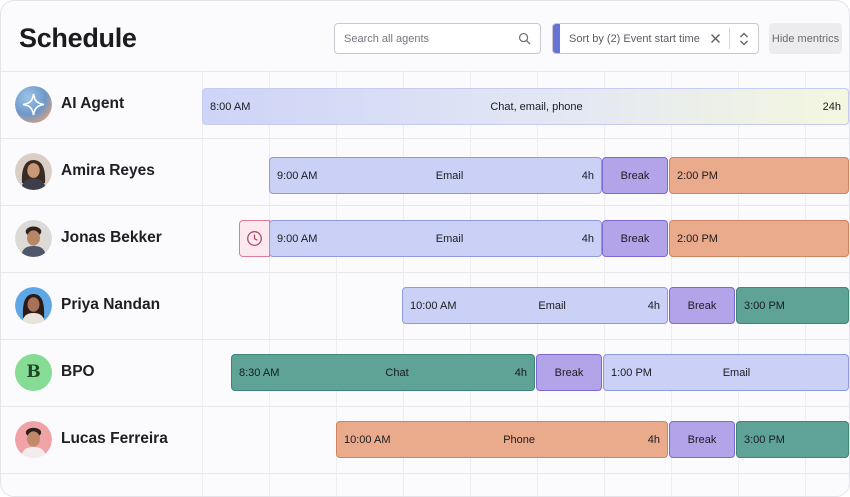 The width and height of the screenshot is (850, 497). Describe the element at coordinates (55, 372) in the screenshot. I see `agent-cell: B BPO` at that location.